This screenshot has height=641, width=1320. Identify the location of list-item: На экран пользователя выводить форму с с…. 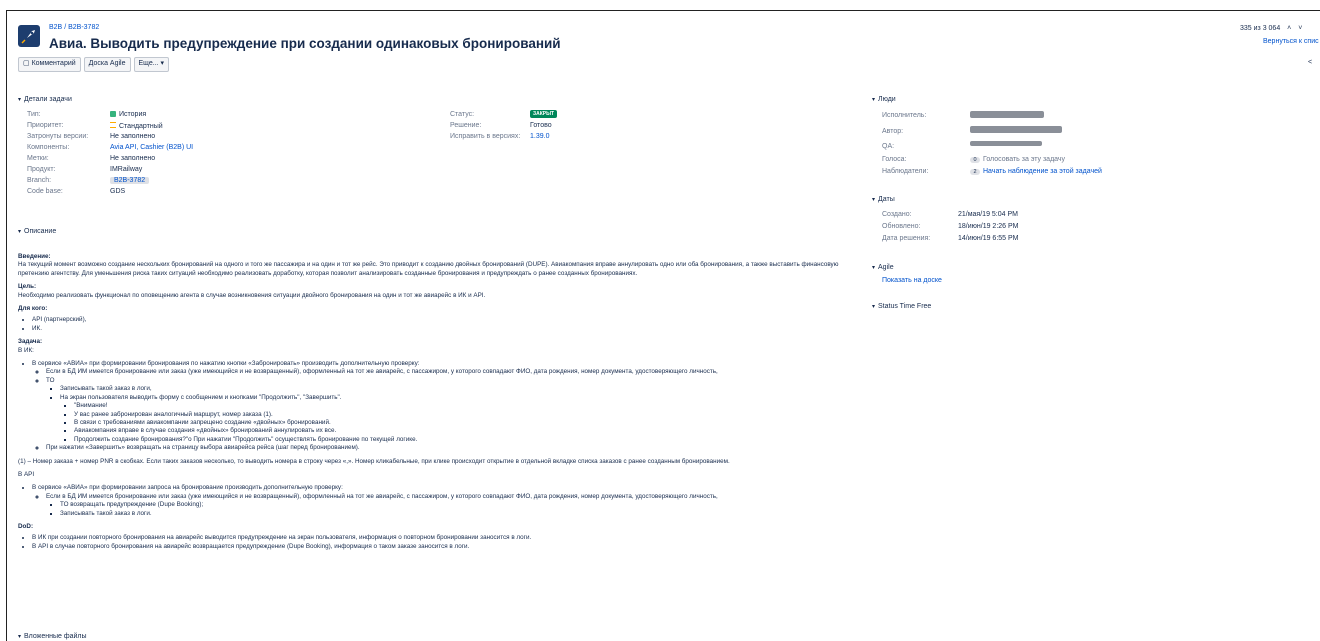
(464, 419).